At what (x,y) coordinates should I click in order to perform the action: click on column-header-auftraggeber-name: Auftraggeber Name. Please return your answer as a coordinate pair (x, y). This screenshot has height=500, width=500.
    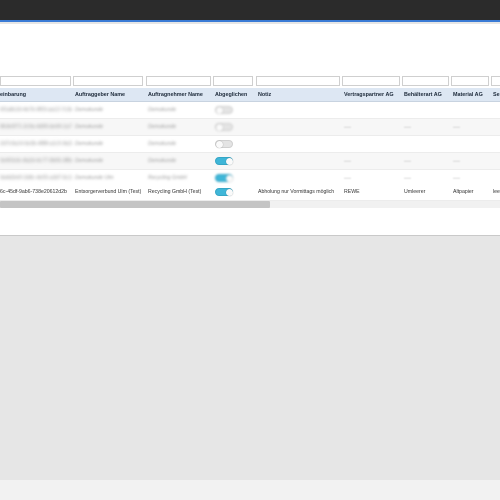
    Looking at the image, I should click on (108, 95).